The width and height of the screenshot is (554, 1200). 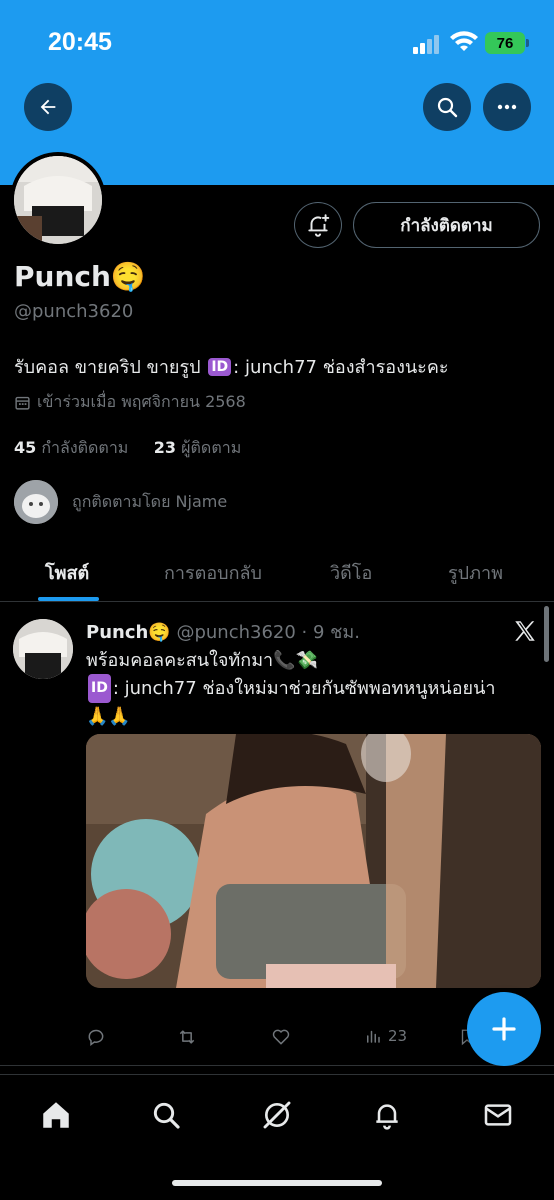 I want to click on followers-link: 23 ผู้ติดตาม, so click(x=197, y=447).